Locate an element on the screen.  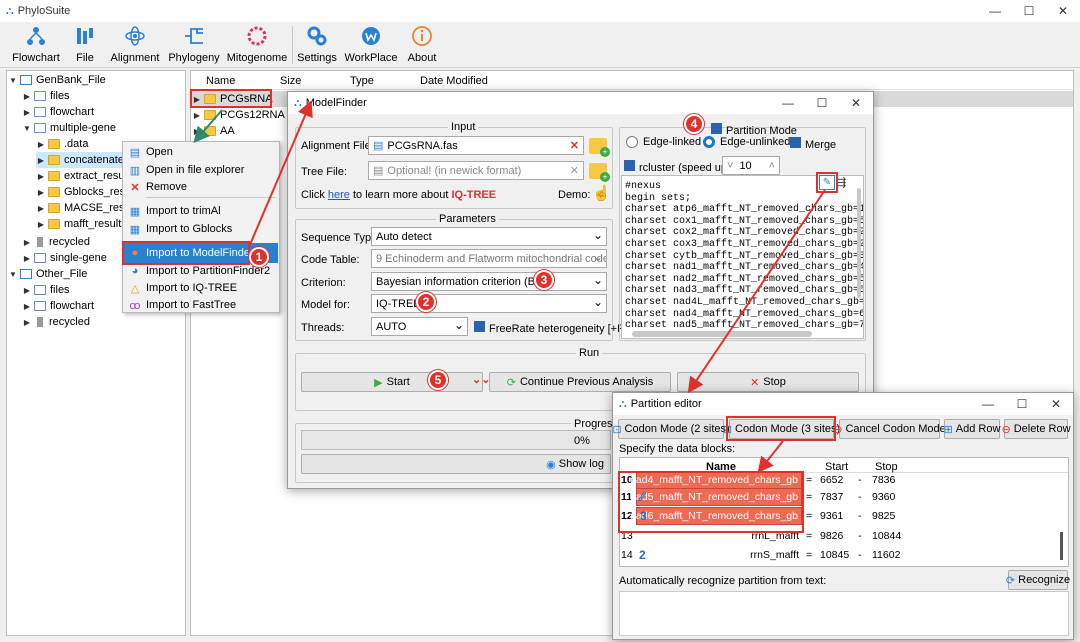
arrow-to-rows is located at coordinates (770, 457).